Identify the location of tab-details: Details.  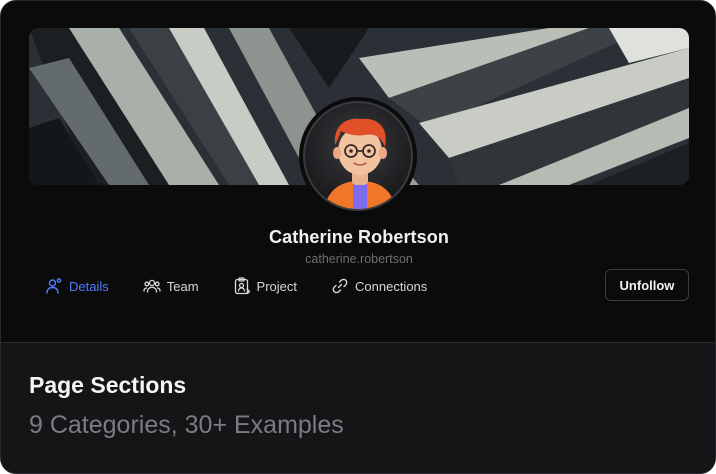
(77, 286).